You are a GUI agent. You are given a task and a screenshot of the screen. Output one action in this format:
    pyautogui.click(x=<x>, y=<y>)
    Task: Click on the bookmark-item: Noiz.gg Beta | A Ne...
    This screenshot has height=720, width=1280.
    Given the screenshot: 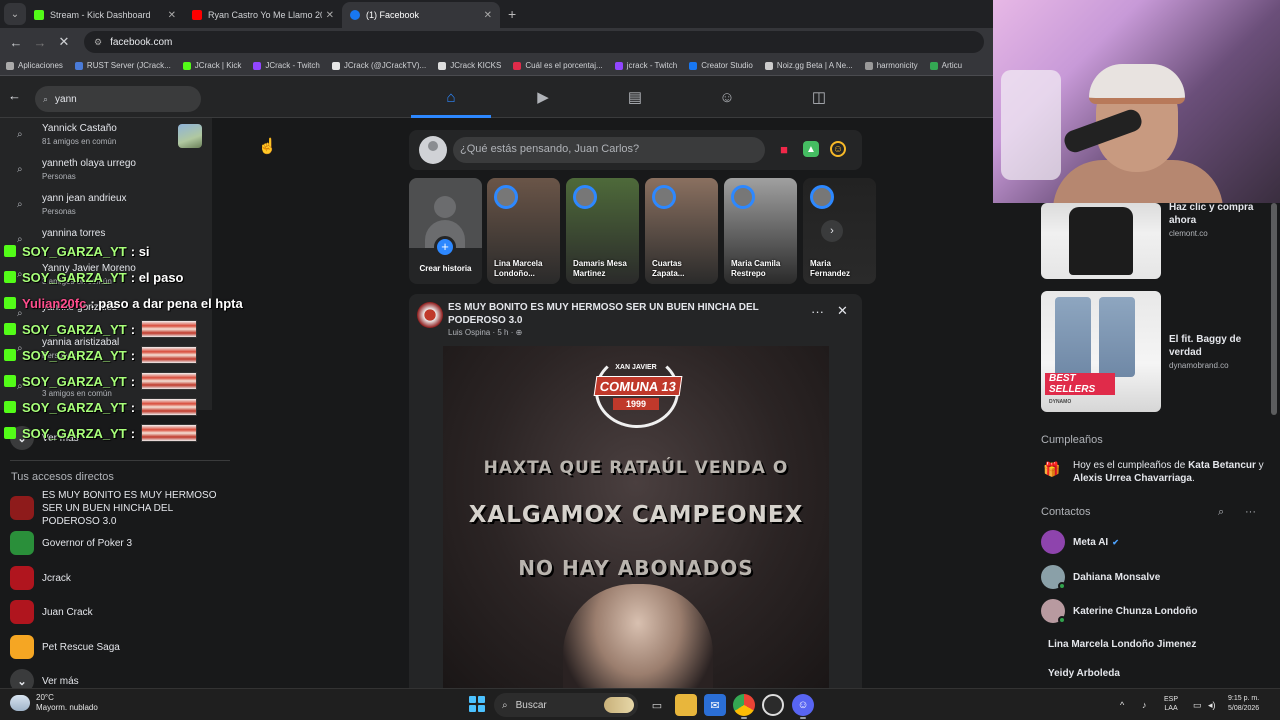 What is the action you would take?
    pyautogui.click(x=808, y=65)
    